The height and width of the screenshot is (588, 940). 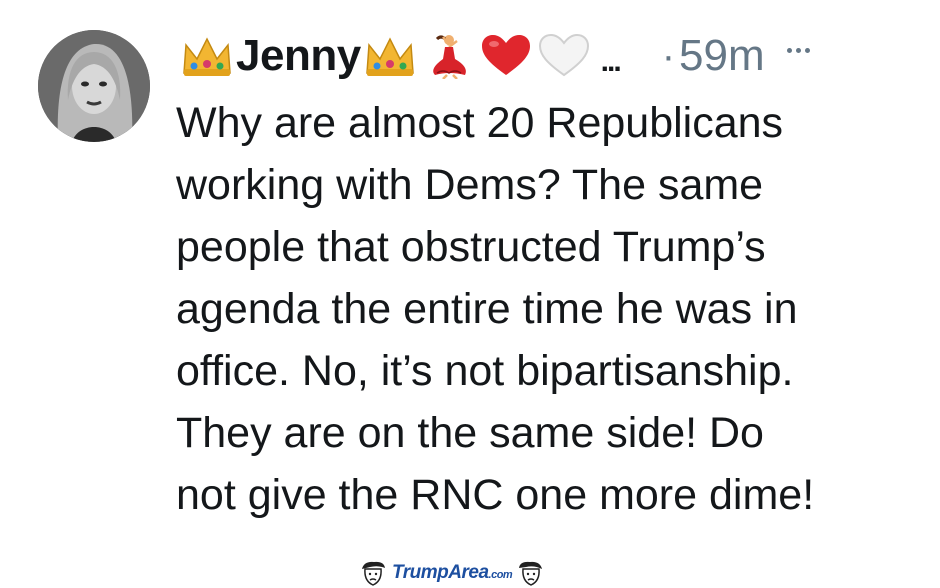 What do you see at coordinates (471, 247) in the screenshot?
I see `tweet-text-line: people that obstructed Trump’s` at bounding box center [471, 247].